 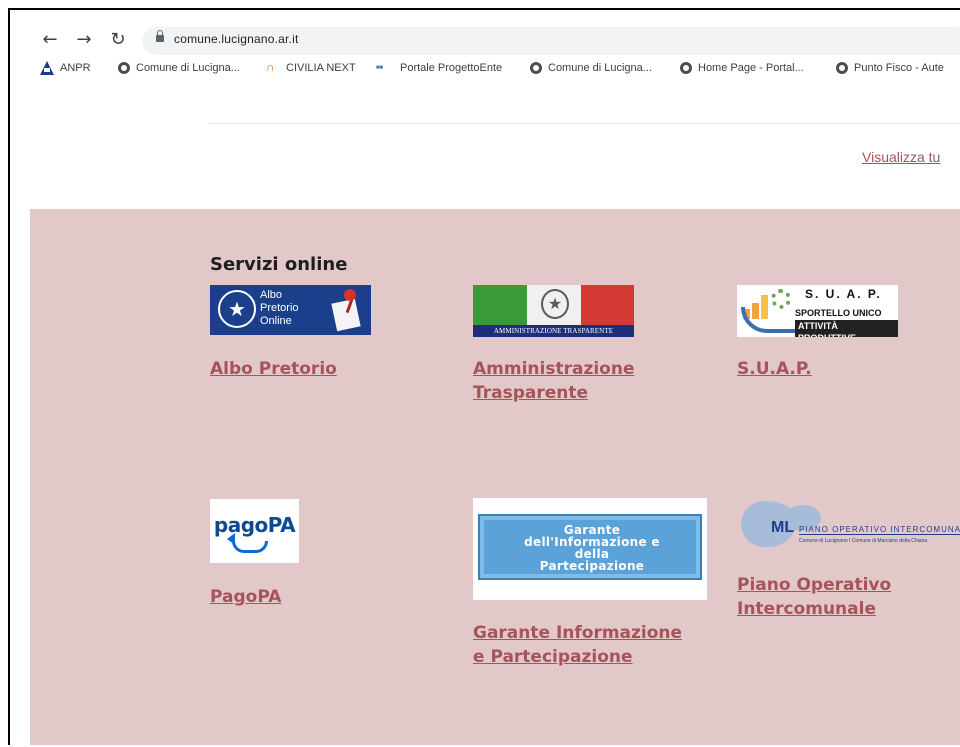 I want to click on suap-logo-line: SPORTELLO UNICO, so click(x=838, y=313).